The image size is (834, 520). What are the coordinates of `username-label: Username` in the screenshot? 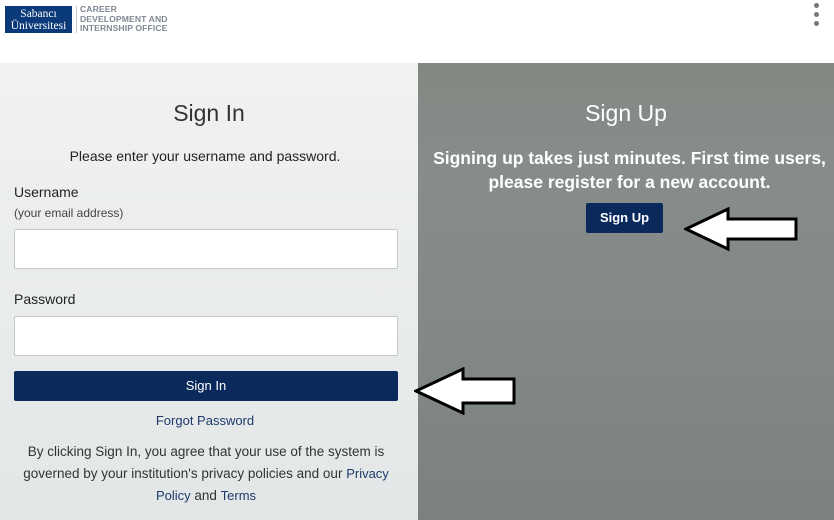 It's located at (46, 192).